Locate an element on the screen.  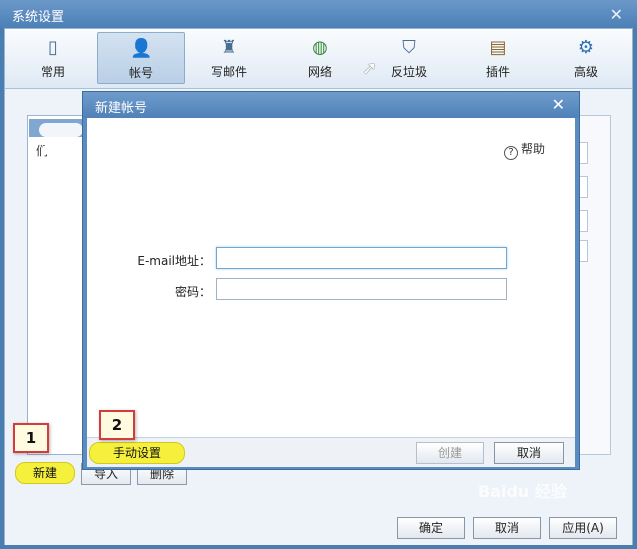
help-link: ? 帮助 is located at coordinates (524, 150).